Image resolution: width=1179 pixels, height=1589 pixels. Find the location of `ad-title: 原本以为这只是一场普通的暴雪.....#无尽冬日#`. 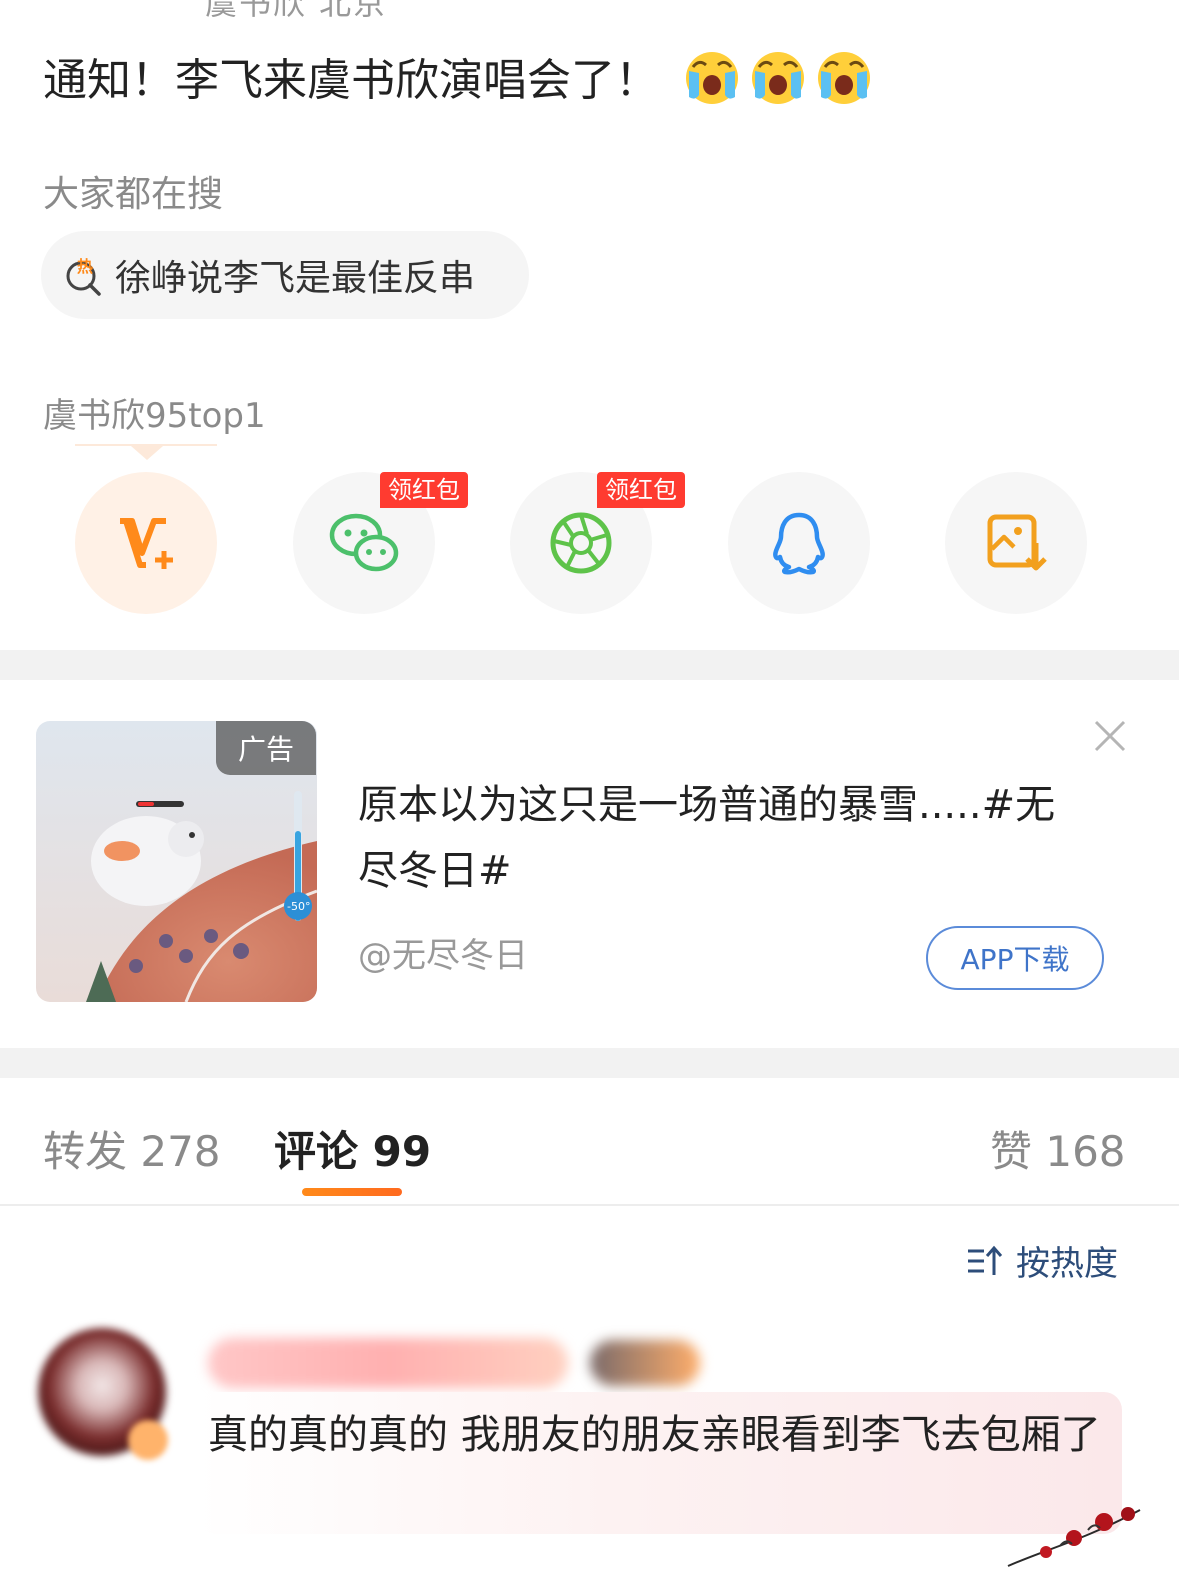

ad-title: 原本以为这只是一场普通的暴雪.....#无尽冬日# is located at coordinates (723, 838).